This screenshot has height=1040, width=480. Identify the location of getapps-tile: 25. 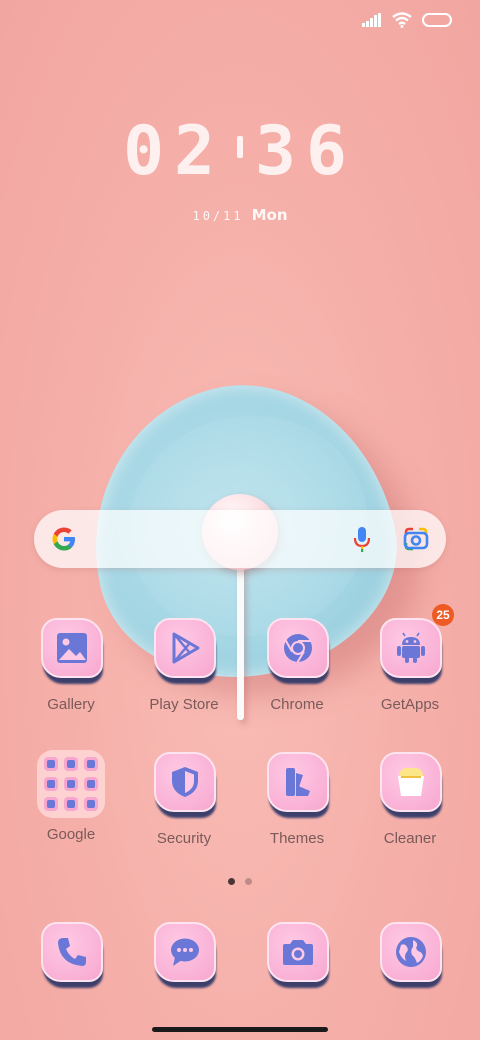
(417, 644).